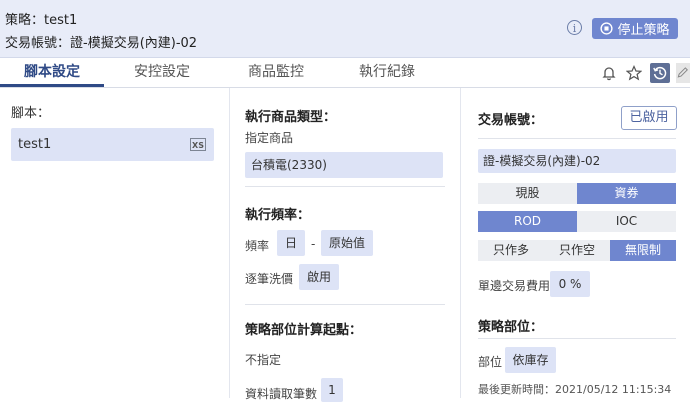 The image size is (690, 402). What do you see at coordinates (25, 20) in the screenshot?
I see `strategy-label: 策略：` at bounding box center [25, 20].